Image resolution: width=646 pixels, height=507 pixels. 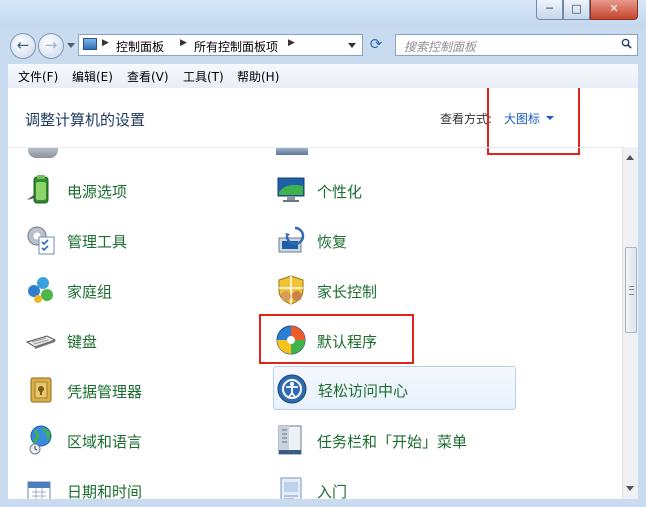 I want to click on menu-edit: 编辑(E), so click(x=92, y=76).